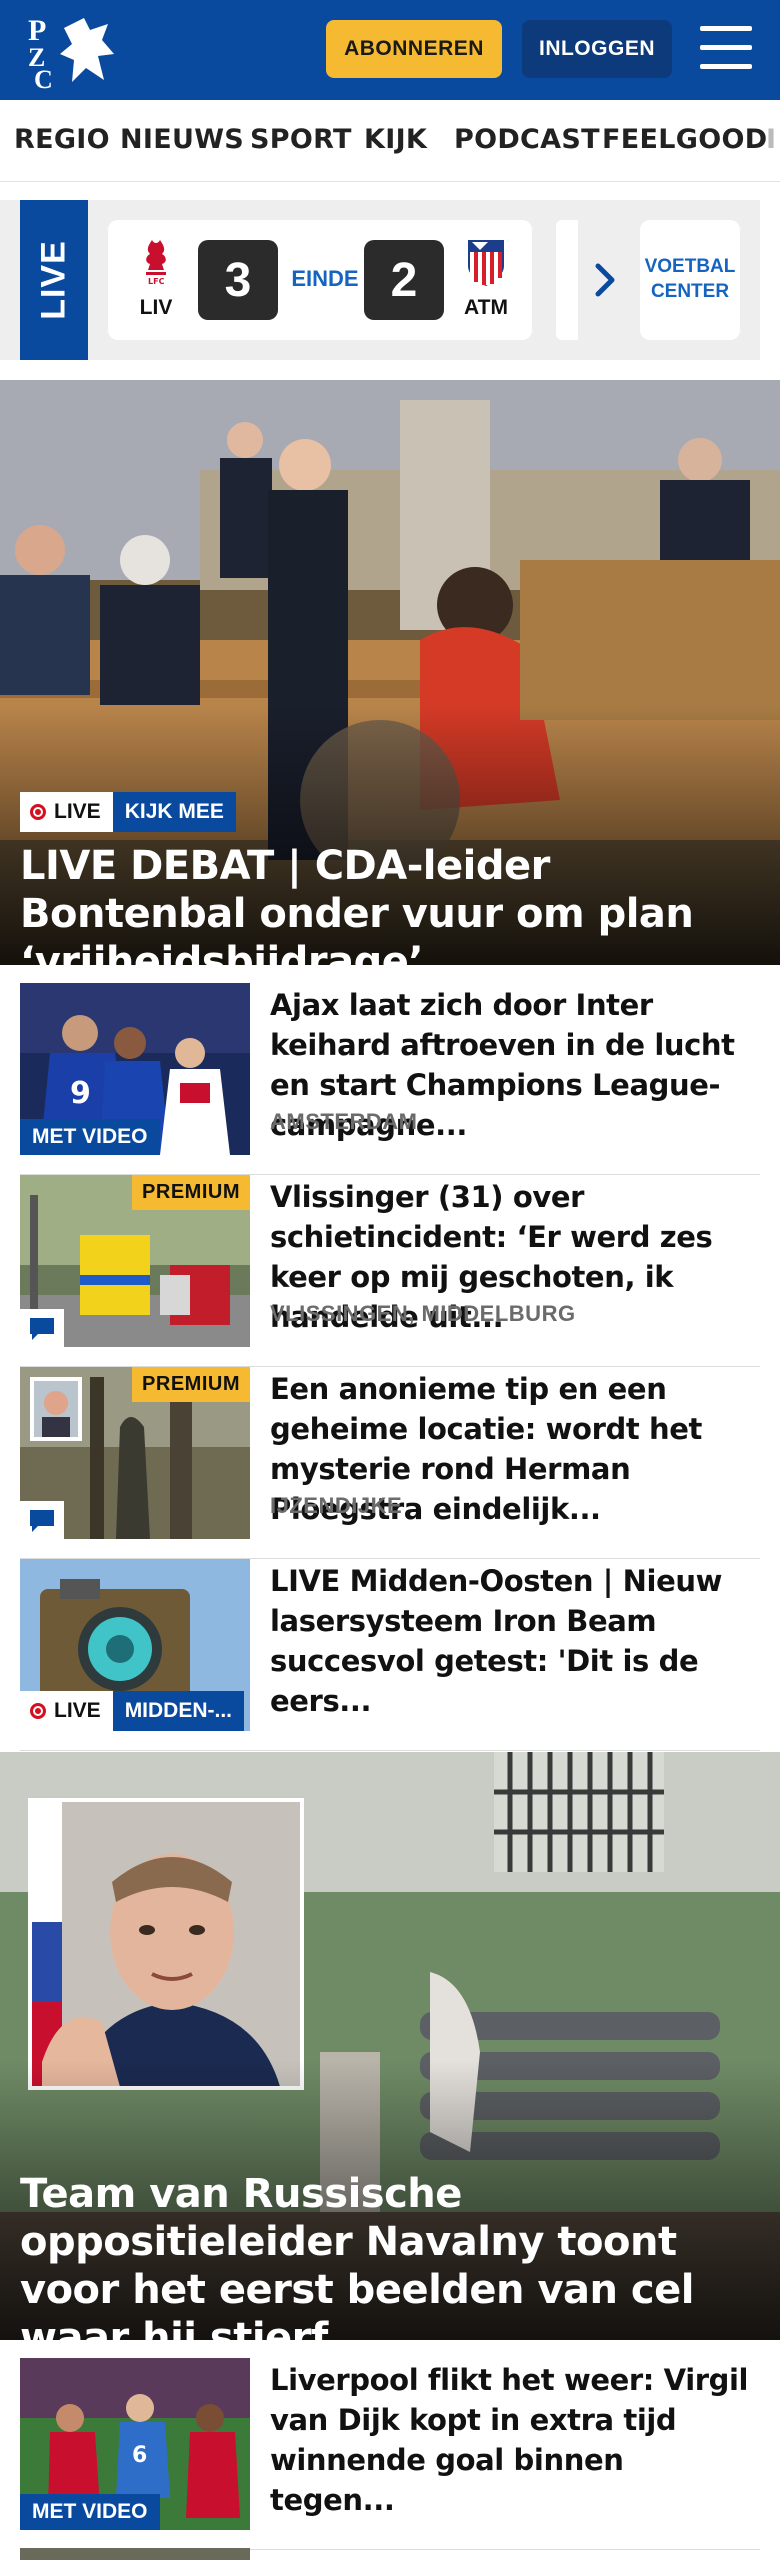  I want to click on next-match-card, so click(567, 280).